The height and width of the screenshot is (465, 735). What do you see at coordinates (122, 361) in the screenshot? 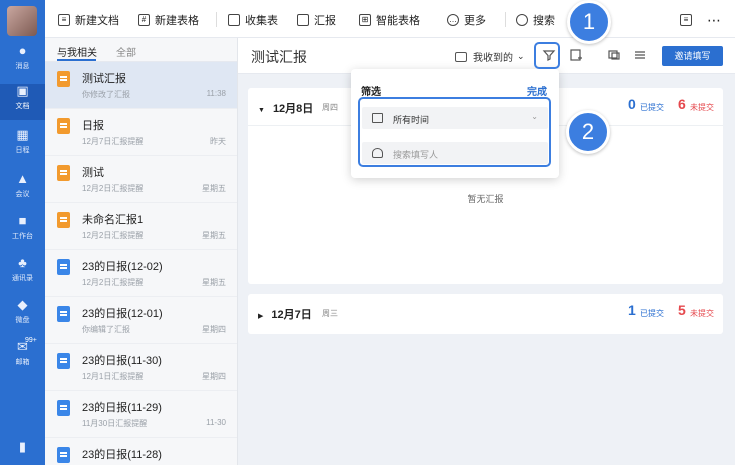
I see `item-title: 23的日报(11-30)` at bounding box center [122, 361].